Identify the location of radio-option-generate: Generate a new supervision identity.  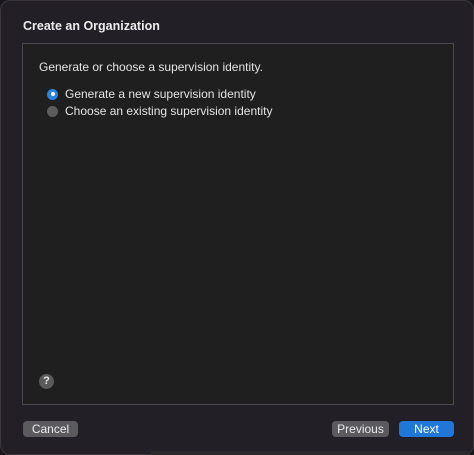
(151, 94).